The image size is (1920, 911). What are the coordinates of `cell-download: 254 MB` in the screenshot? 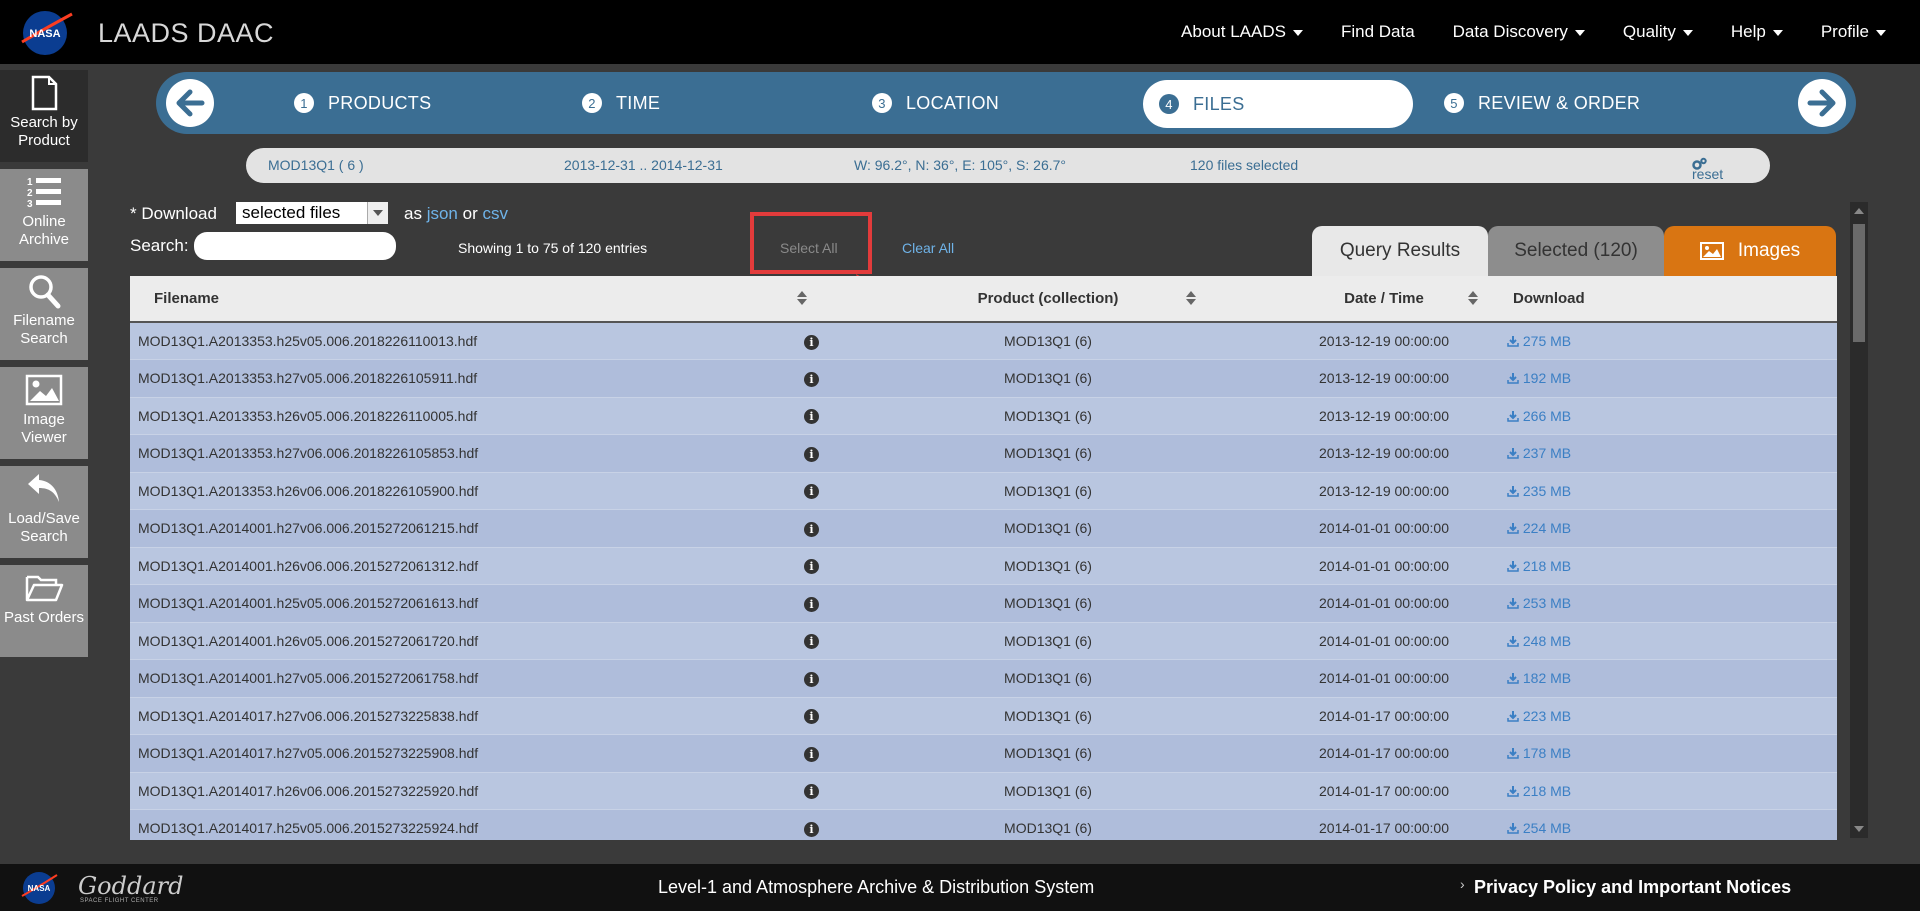 It's located at (1672, 825).